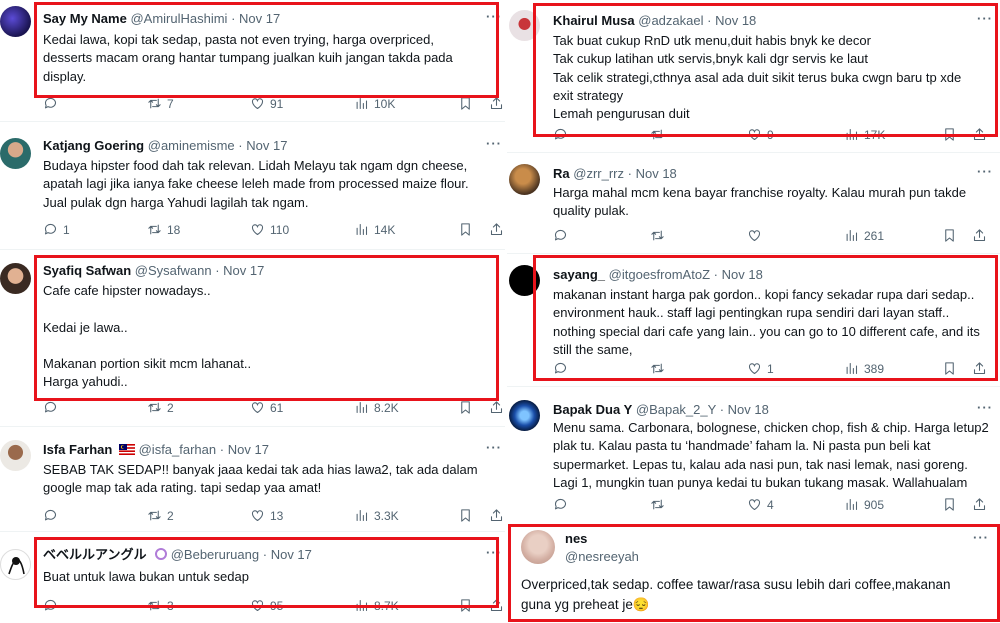 The width and height of the screenshot is (1000, 623). I want to click on like-button: 1, so click(760, 368).